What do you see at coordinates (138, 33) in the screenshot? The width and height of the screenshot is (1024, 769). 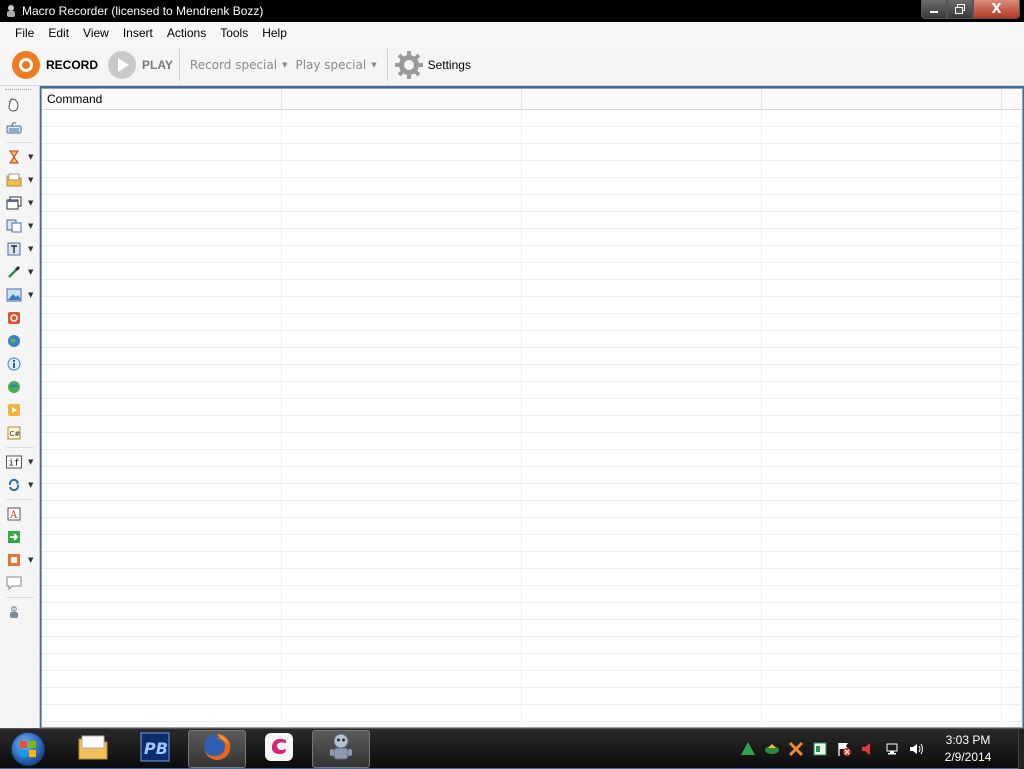 I see `menu-insert: Insert` at bounding box center [138, 33].